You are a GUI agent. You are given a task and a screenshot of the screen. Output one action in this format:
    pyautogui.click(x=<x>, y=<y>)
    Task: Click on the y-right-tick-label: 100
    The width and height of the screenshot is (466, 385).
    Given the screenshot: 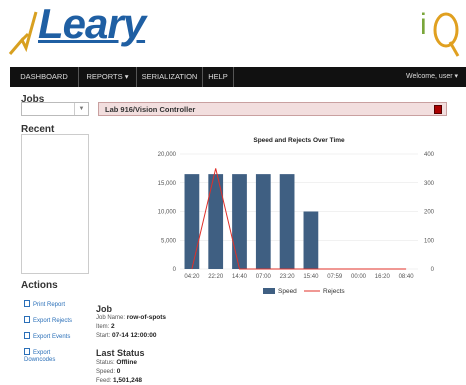 What is the action you would take?
    pyautogui.click(x=429, y=241)
    